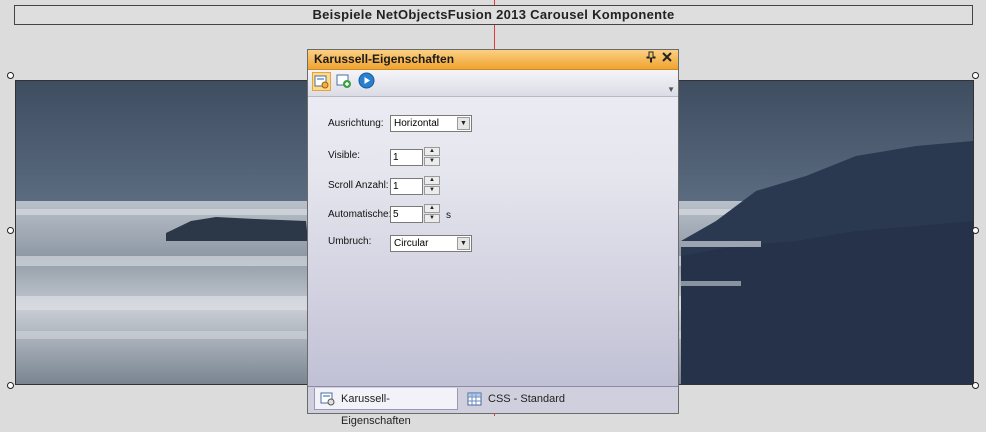 The image size is (986, 432). I want to click on visible-label: Visible:, so click(344, 155).